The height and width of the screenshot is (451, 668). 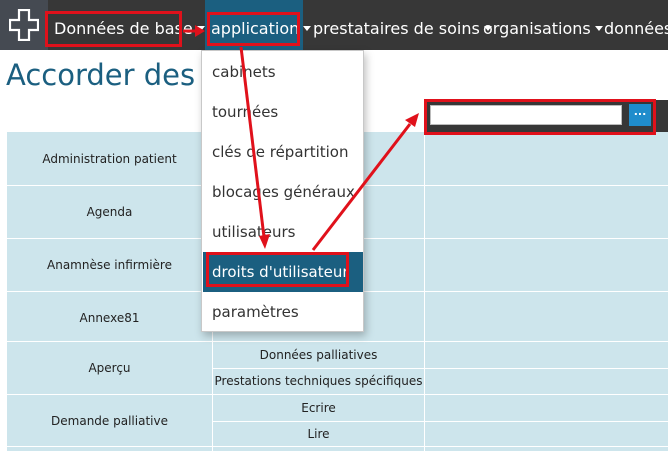 I want to click on arrow-to-search-bar, so click(x=361, y=187).